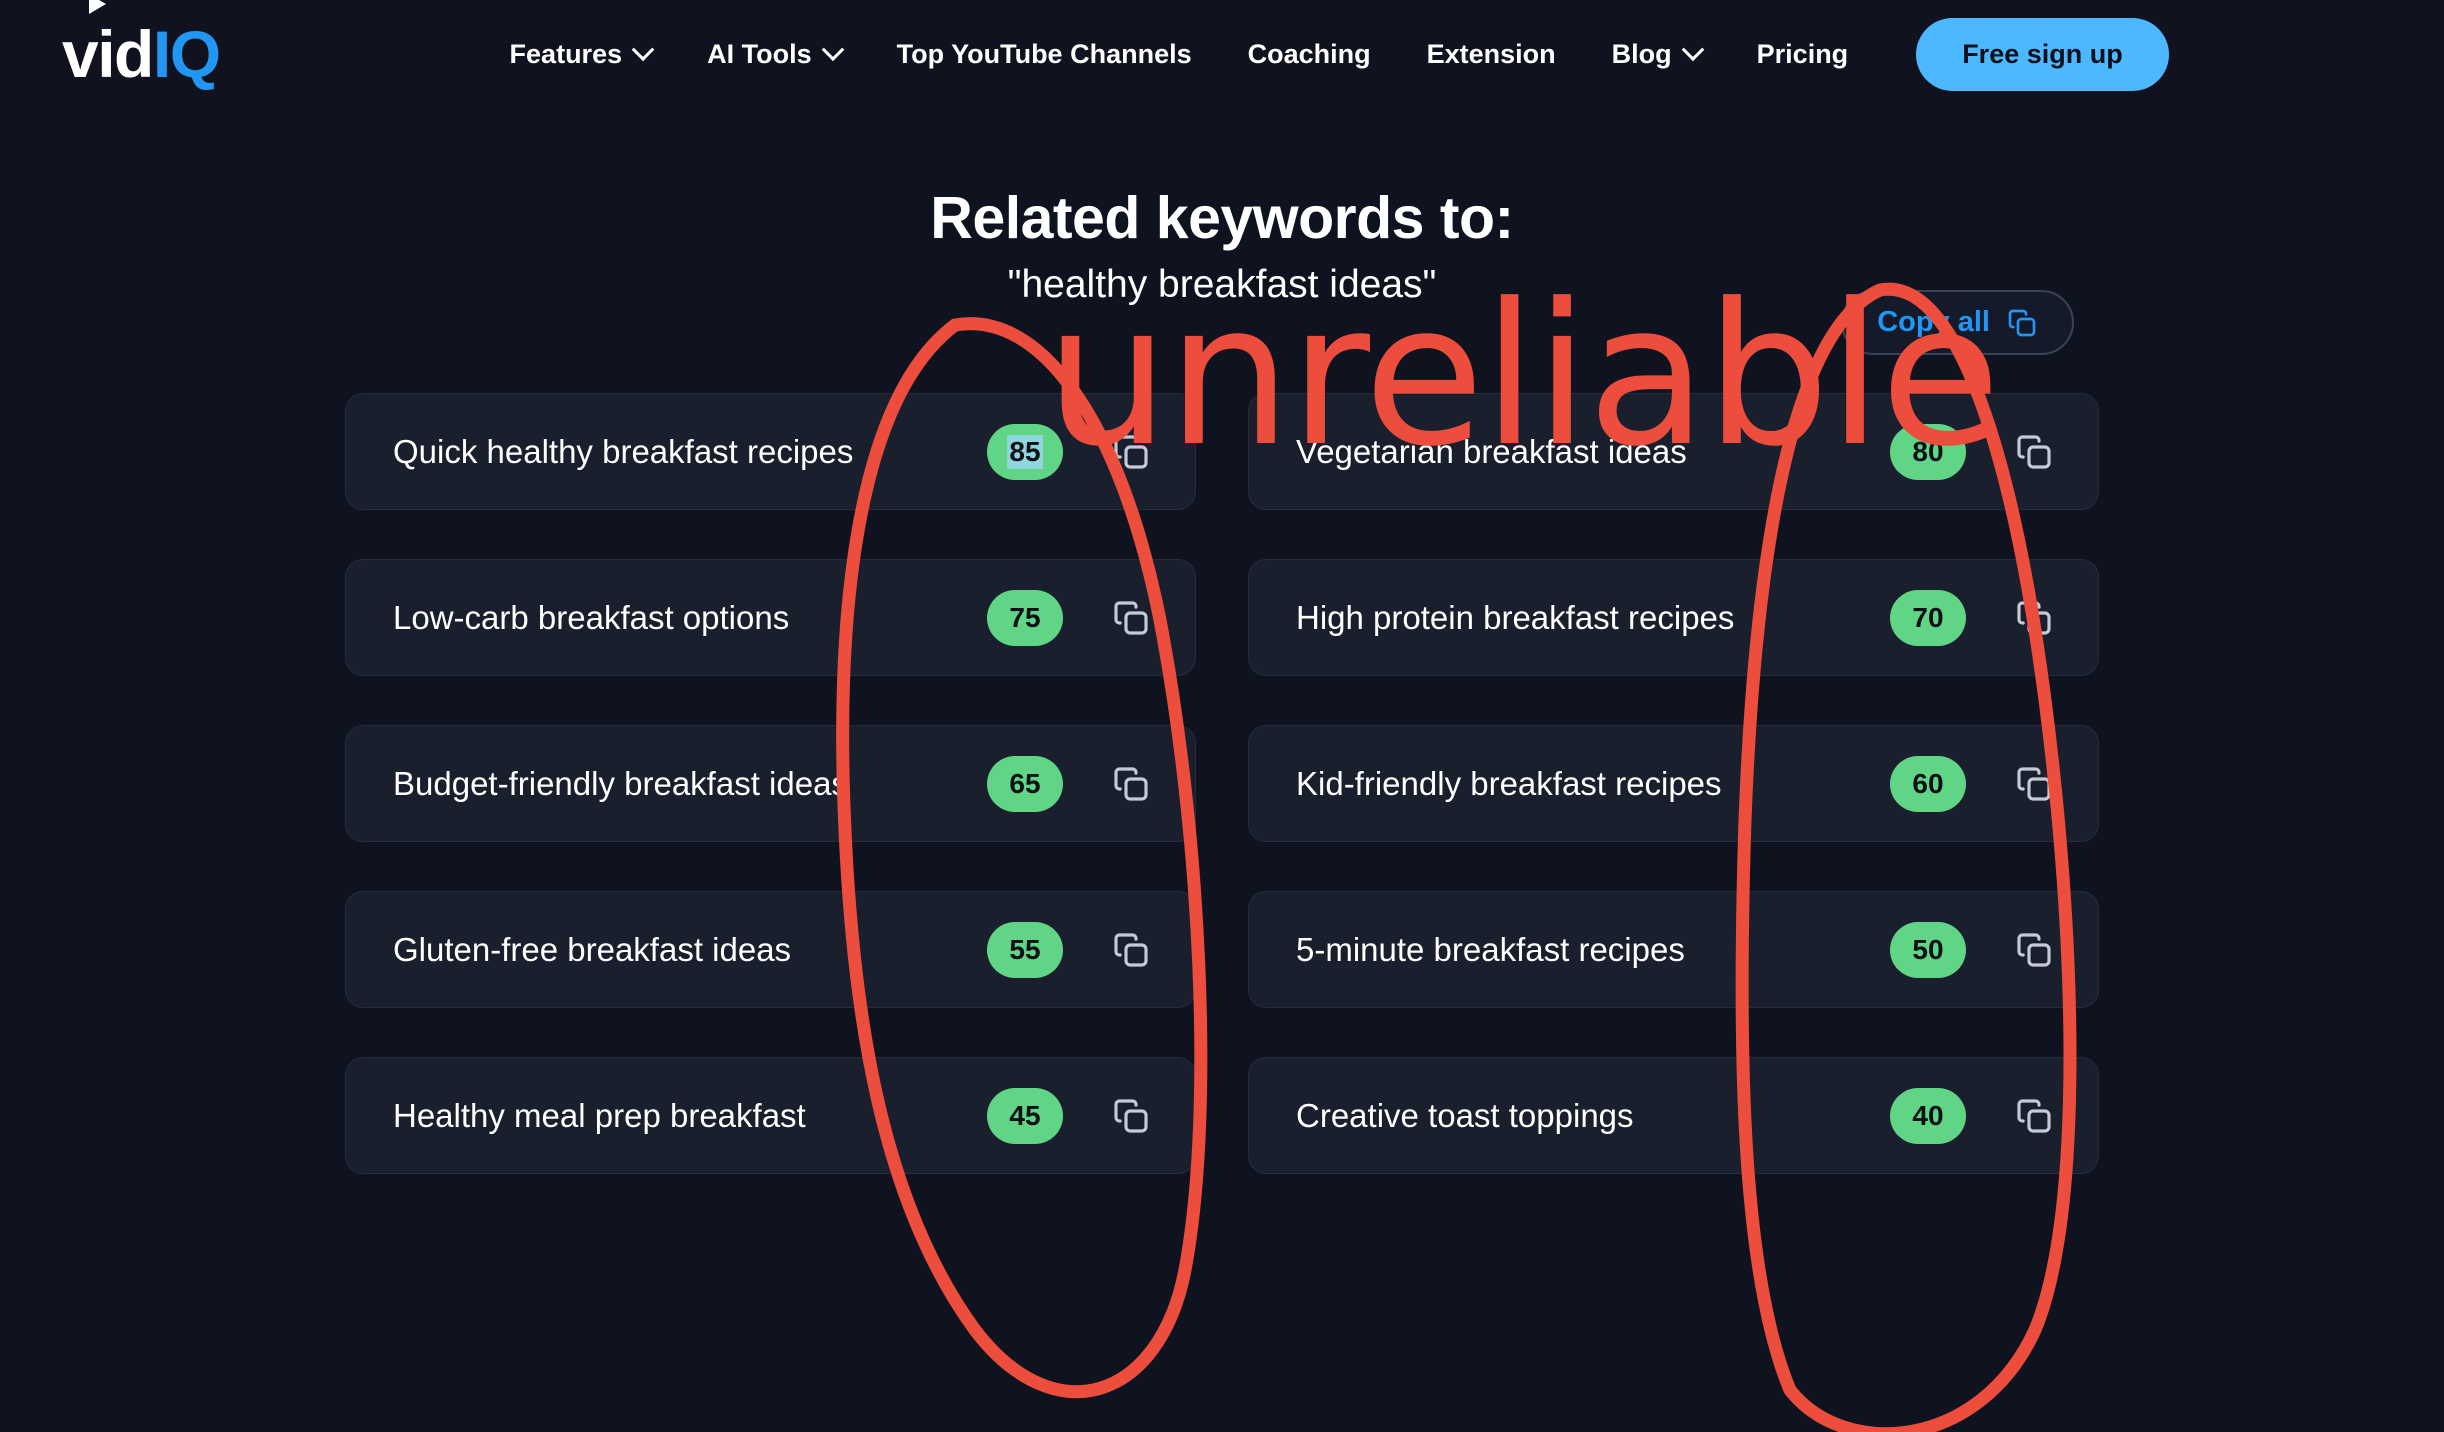  What do you see at coordinates (591, 617) in the screenshot?
I see `keyword-label: Low-carb breakfast options` at bounding box center [591, 617].